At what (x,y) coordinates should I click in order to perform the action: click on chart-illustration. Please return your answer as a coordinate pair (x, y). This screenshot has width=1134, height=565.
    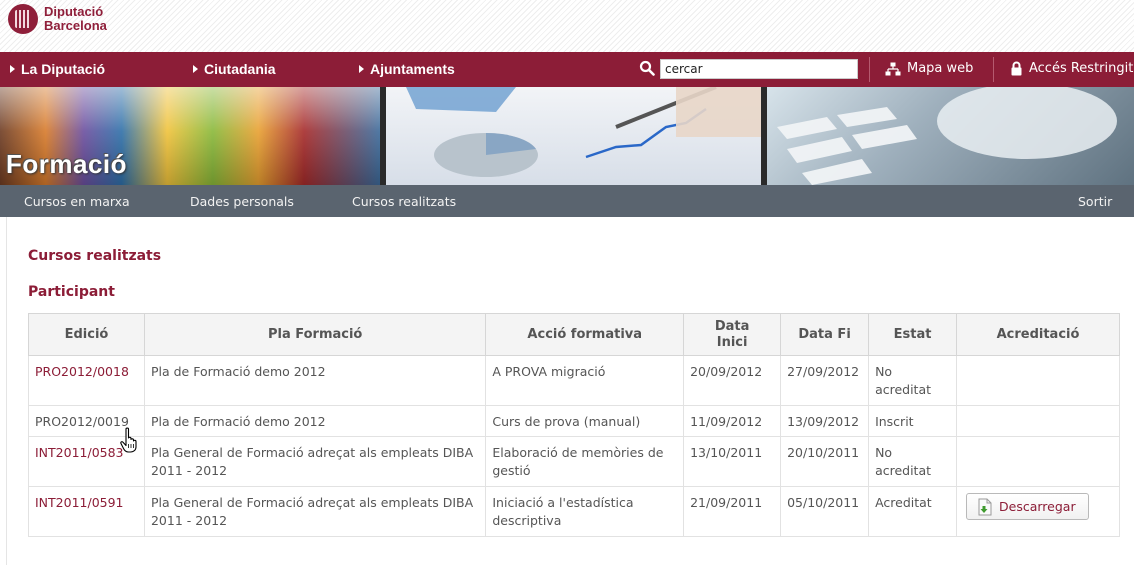
    Looking at the image, I should click on (583, 132).